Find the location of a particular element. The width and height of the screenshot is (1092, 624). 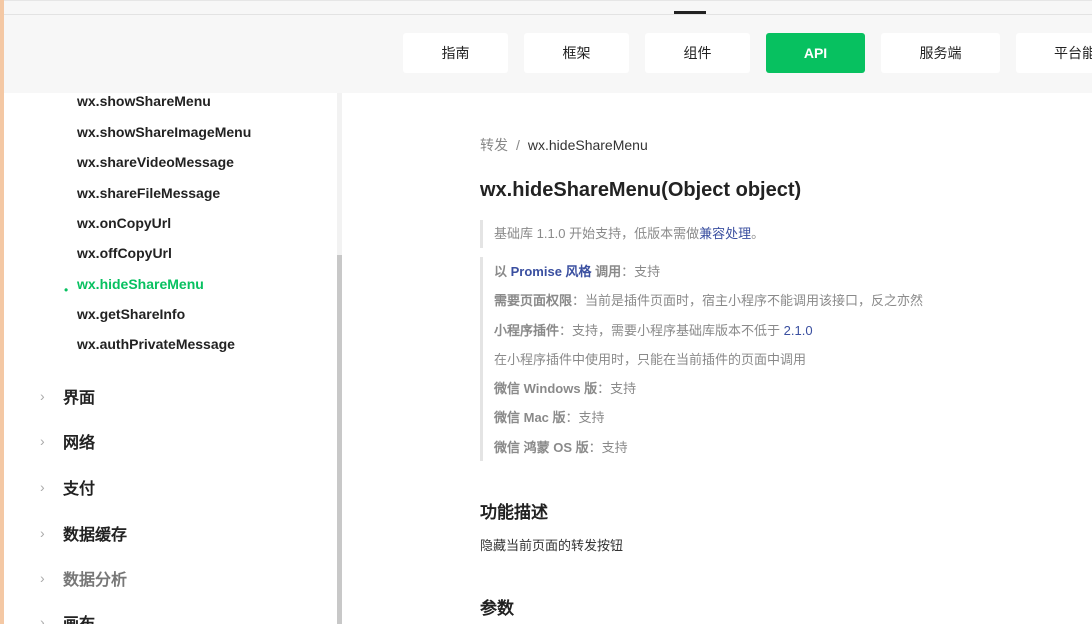

promise-value: ：支持 is located at coordinates (641, 271).